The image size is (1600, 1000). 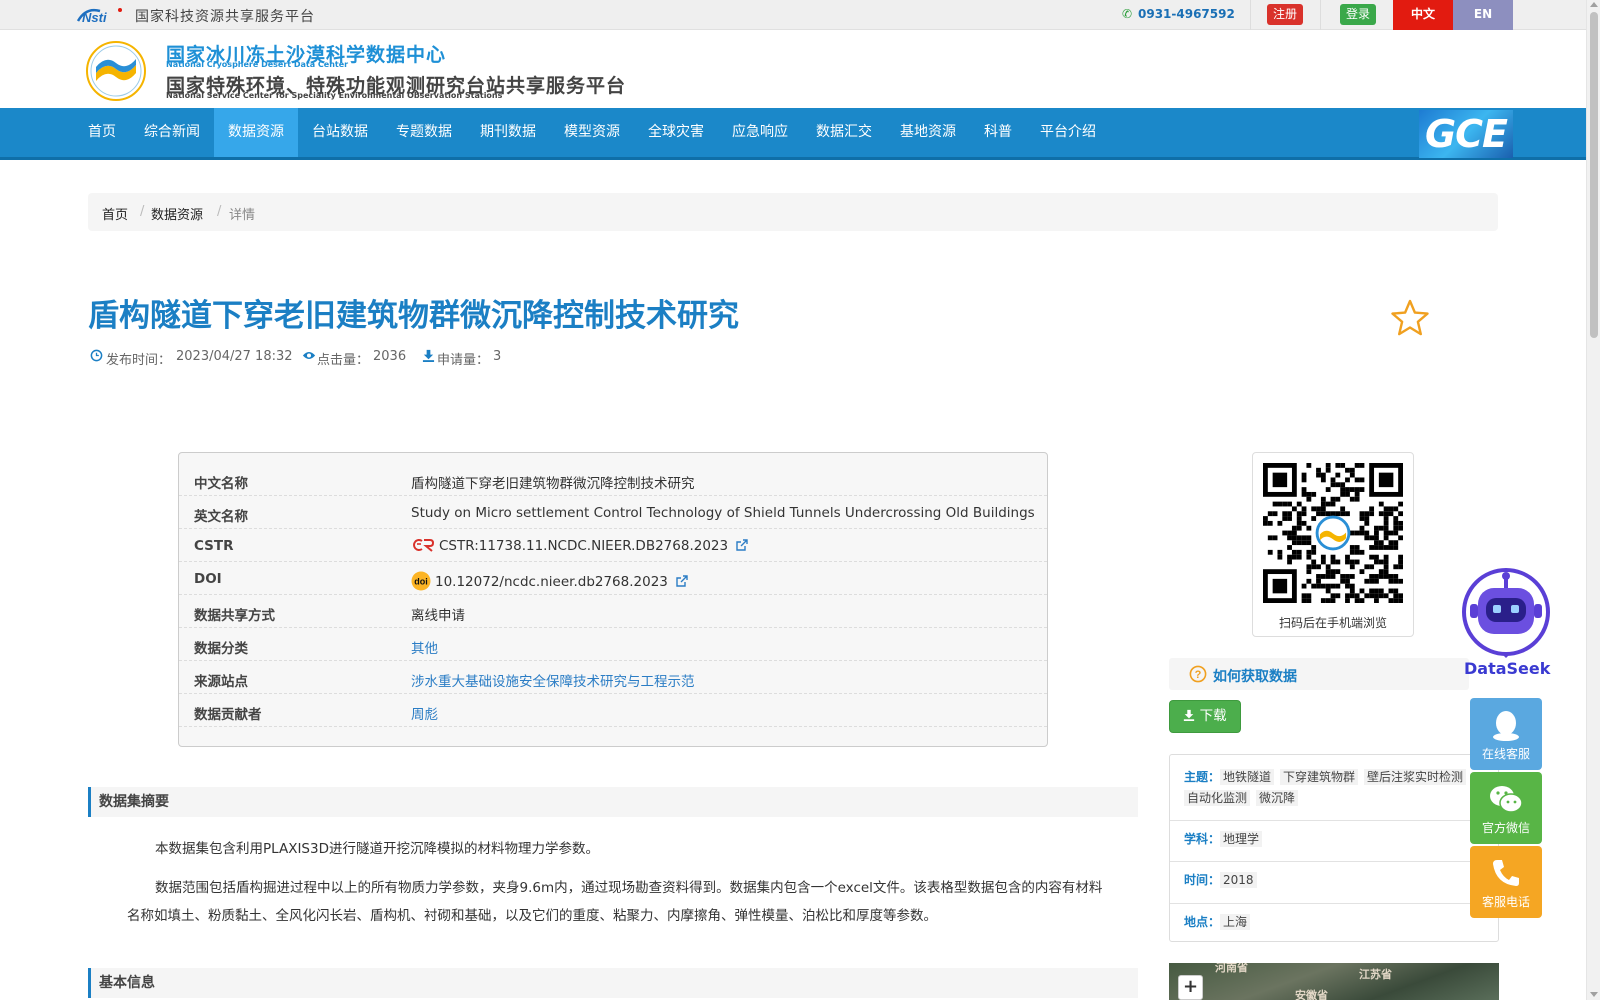 What do you see at coordinates (177, 213) in the screenshot?
I see `breadcrumb-data-resources: 数据资源` at bounding box center [177, 213].